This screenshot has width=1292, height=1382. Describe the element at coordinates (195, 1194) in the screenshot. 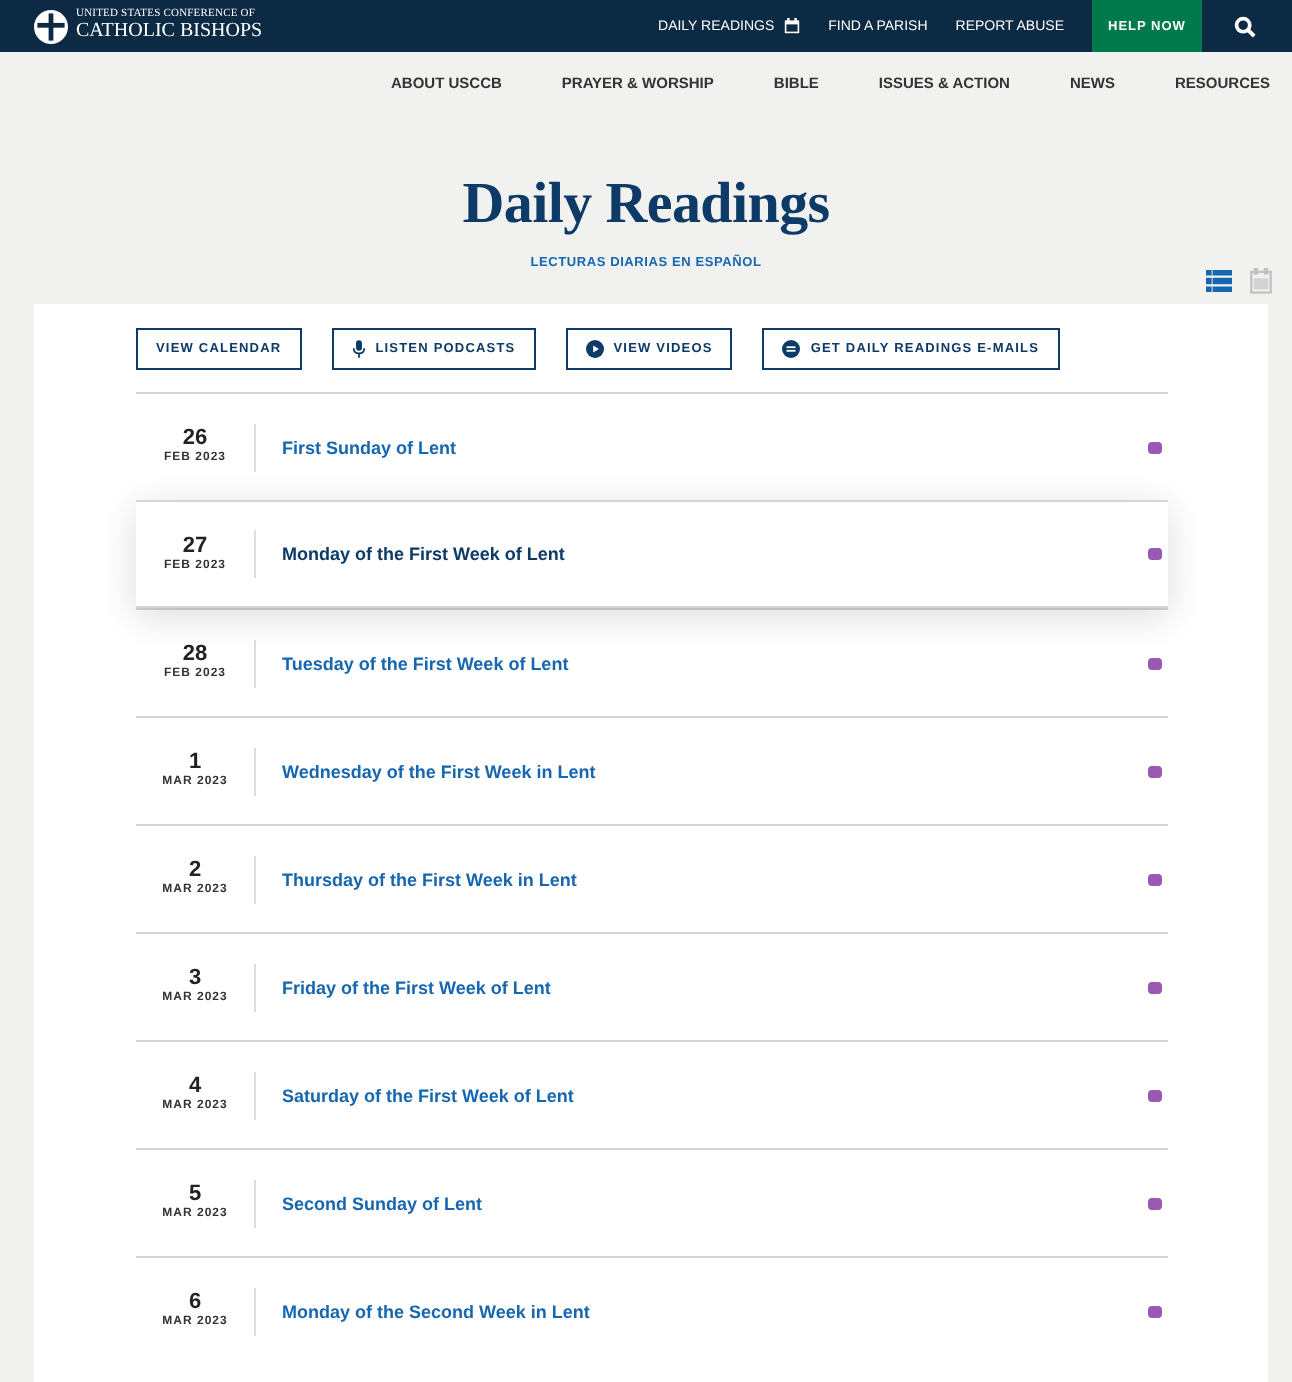

I see `day-number: 5` at that location.